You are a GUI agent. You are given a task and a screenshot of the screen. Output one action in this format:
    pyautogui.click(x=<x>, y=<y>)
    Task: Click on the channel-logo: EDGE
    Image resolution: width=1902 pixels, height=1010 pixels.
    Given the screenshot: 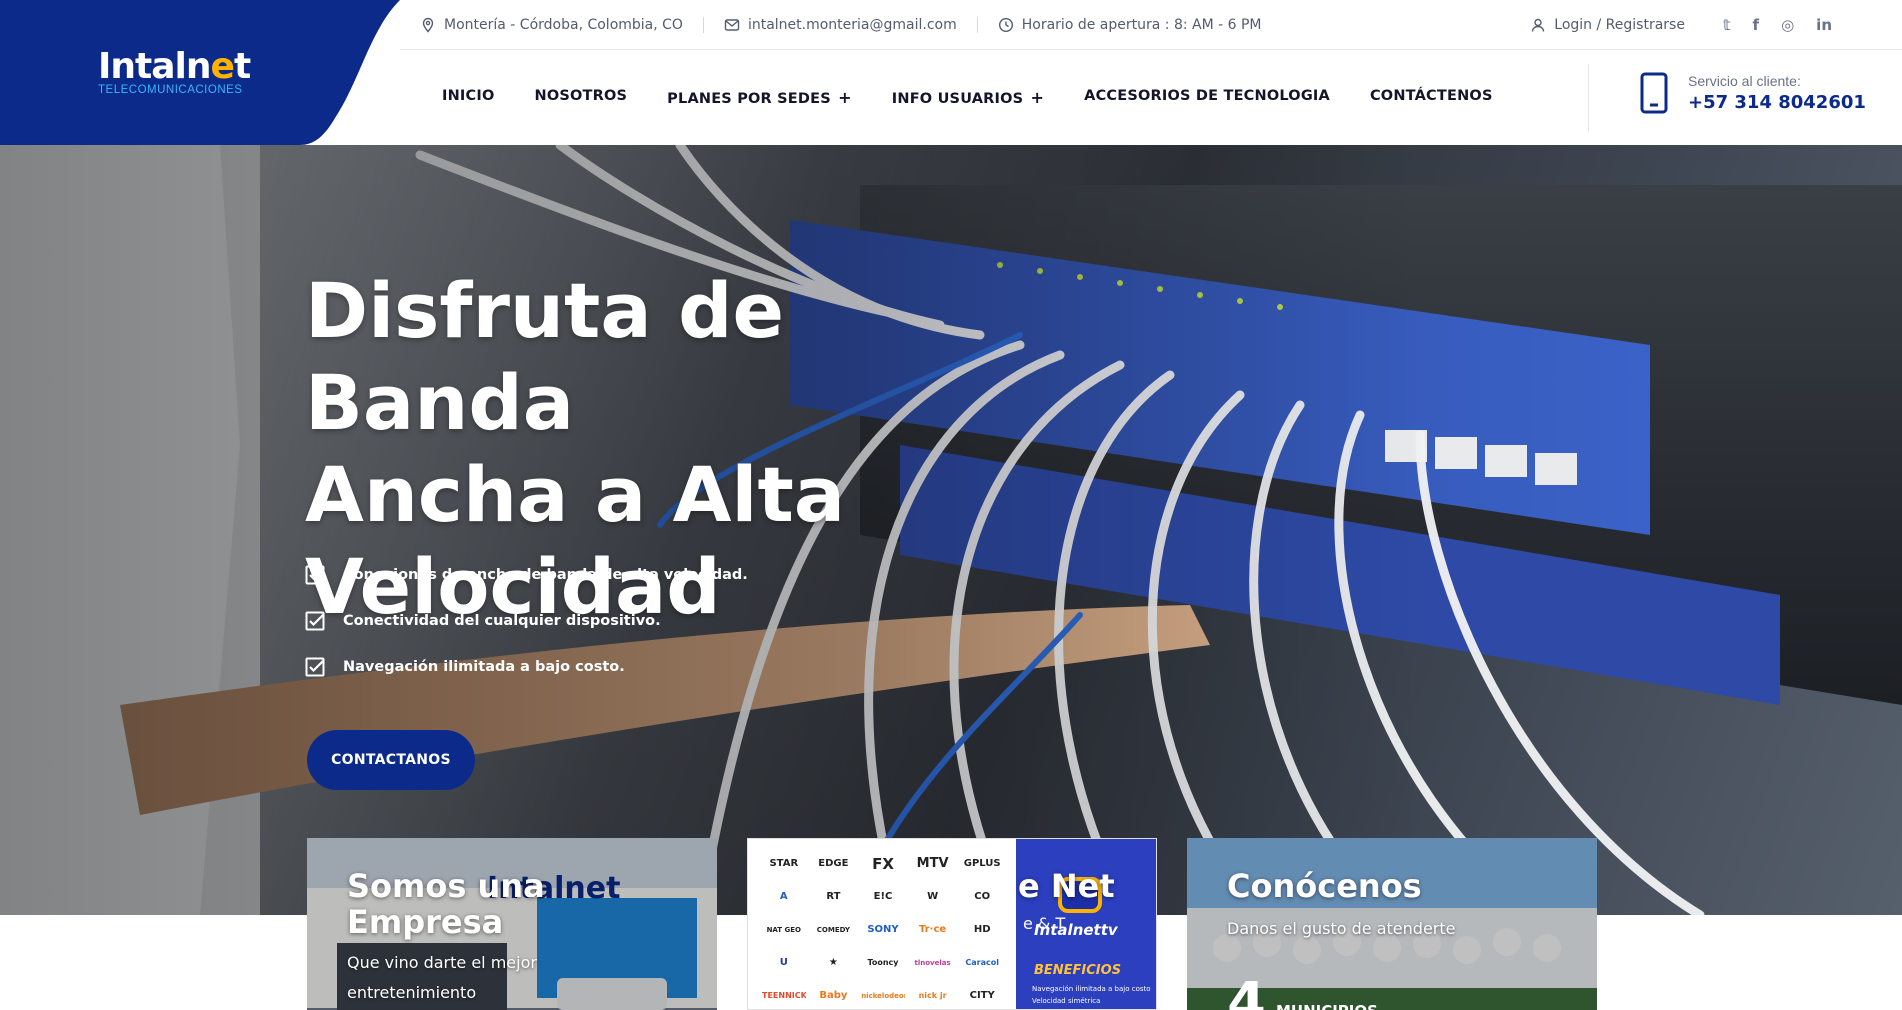 What is the action you would take?
    pyautogui.click(x=833, y=863)
    